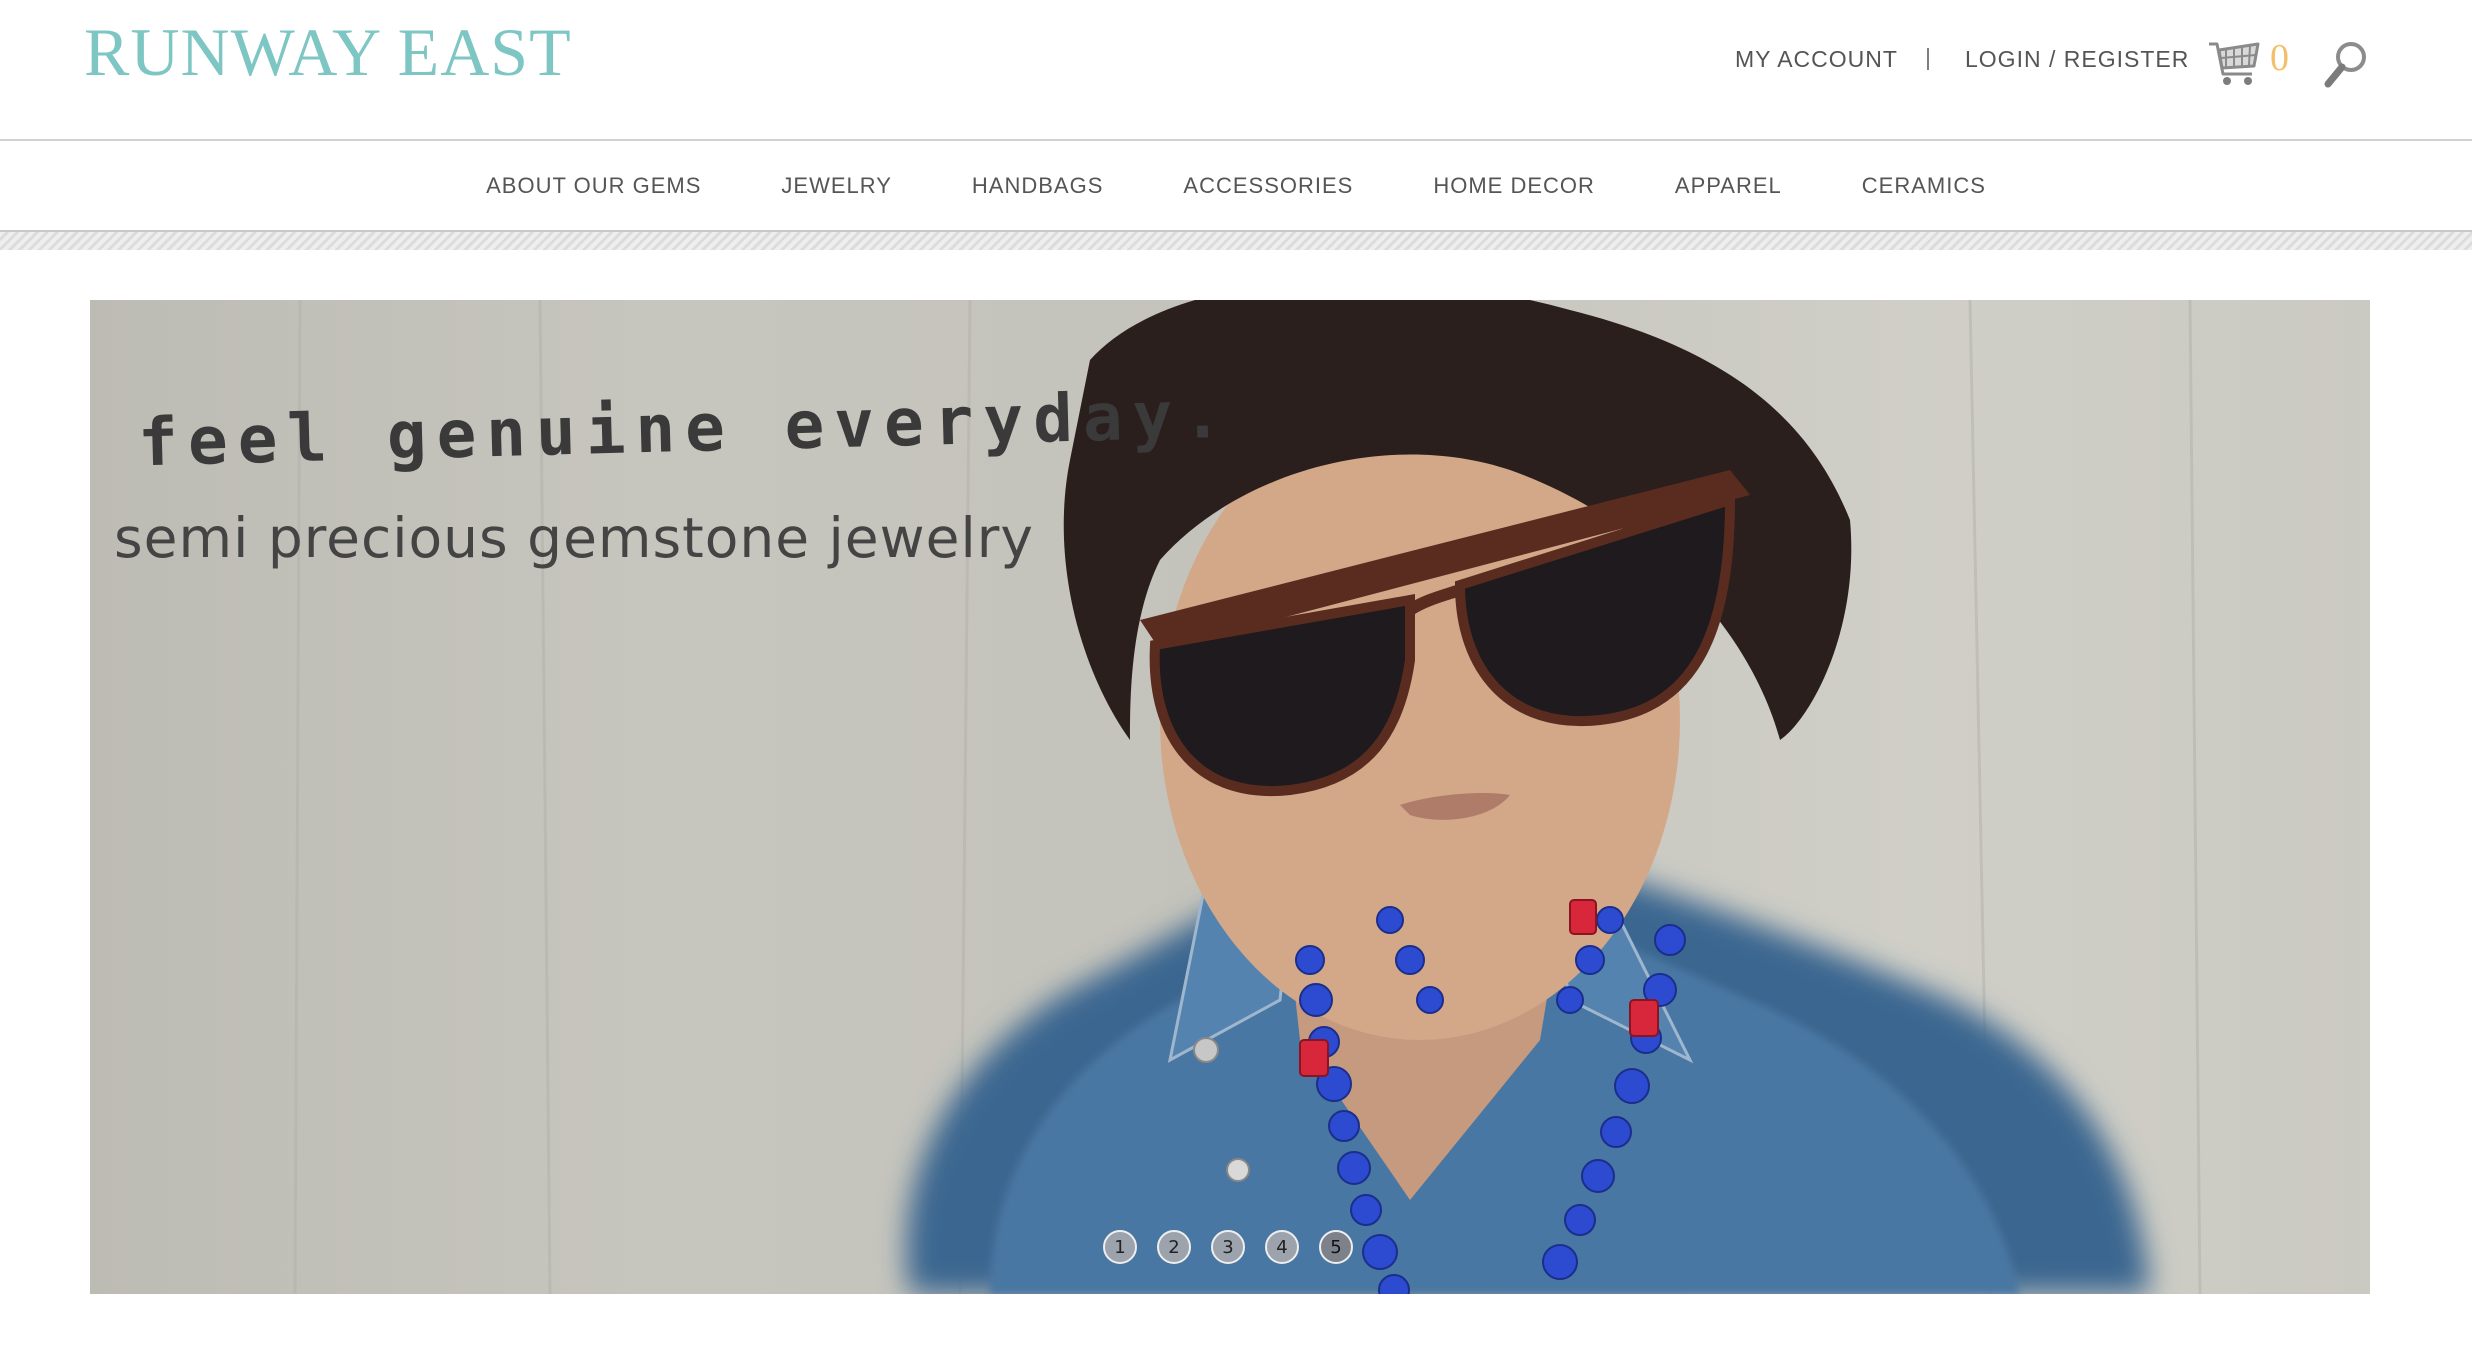 The width and height of the screenshot is (2472, 1354). Describe the element at coordinates (1282, 1247) in the screenshot. I see `pager-dot-4: 4` at that location.